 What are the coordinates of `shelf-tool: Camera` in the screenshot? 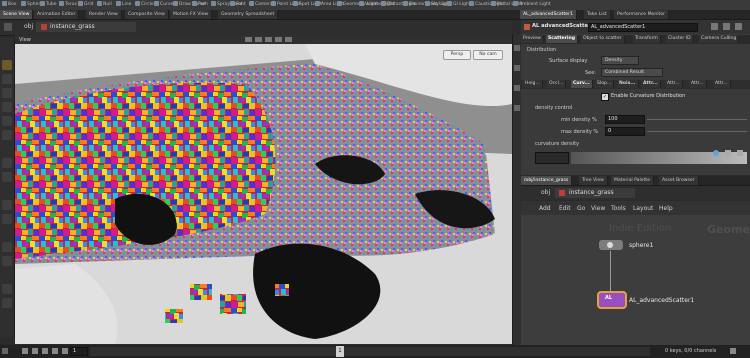 It's located at (261, 5).